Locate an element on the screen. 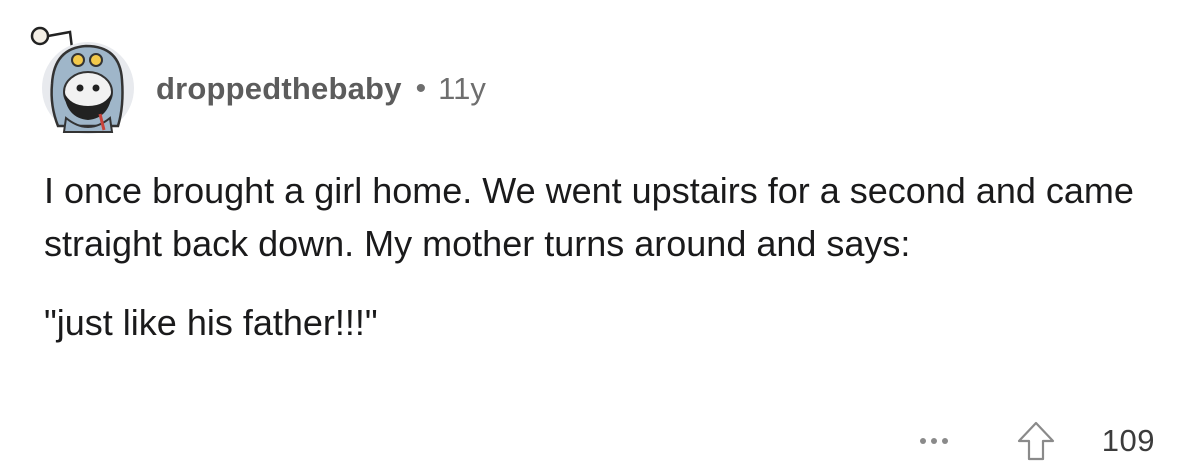  vote-score: 109 is located at coordinates (1128, 440).